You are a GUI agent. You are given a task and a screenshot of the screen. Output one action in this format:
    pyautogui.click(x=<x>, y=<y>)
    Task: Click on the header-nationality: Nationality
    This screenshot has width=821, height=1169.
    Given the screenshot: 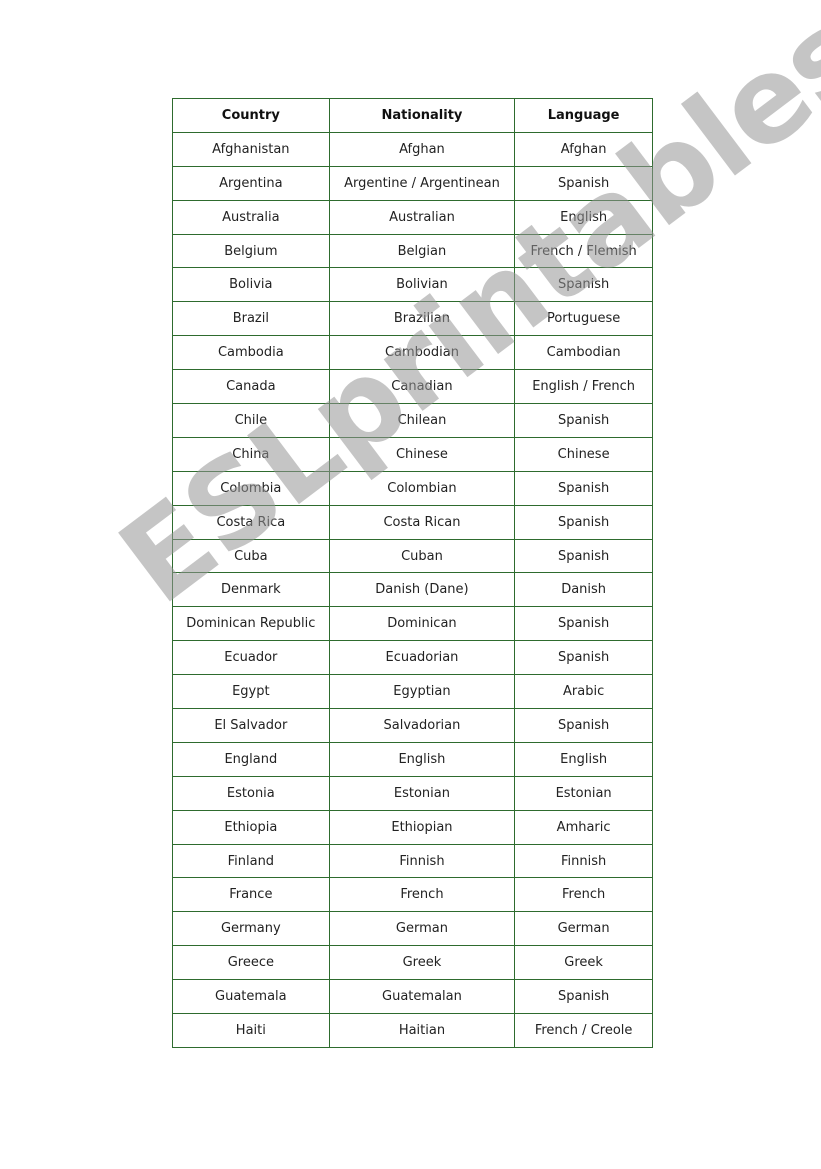 What is the action you would take?
    pyautogui.click(x=422, y=115)
    